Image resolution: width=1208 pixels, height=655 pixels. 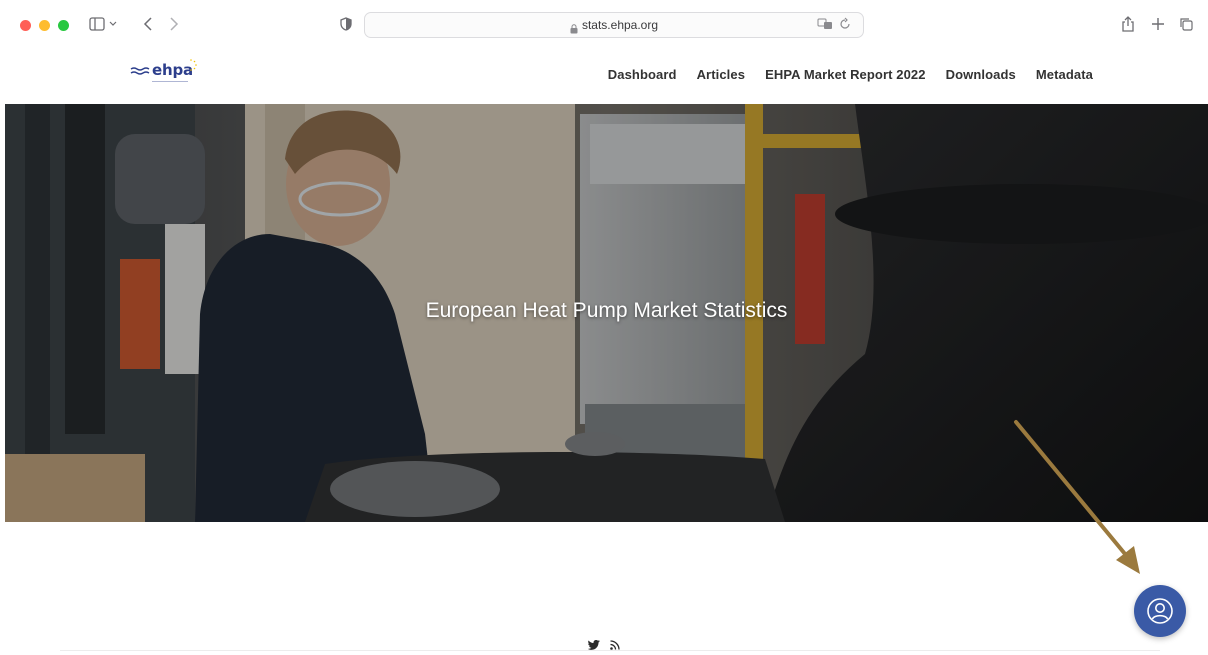 What do you see at coordinates (1077, 497) in the screenshot?
I see `annotation-arrow` at bounding box center [1077, 497].